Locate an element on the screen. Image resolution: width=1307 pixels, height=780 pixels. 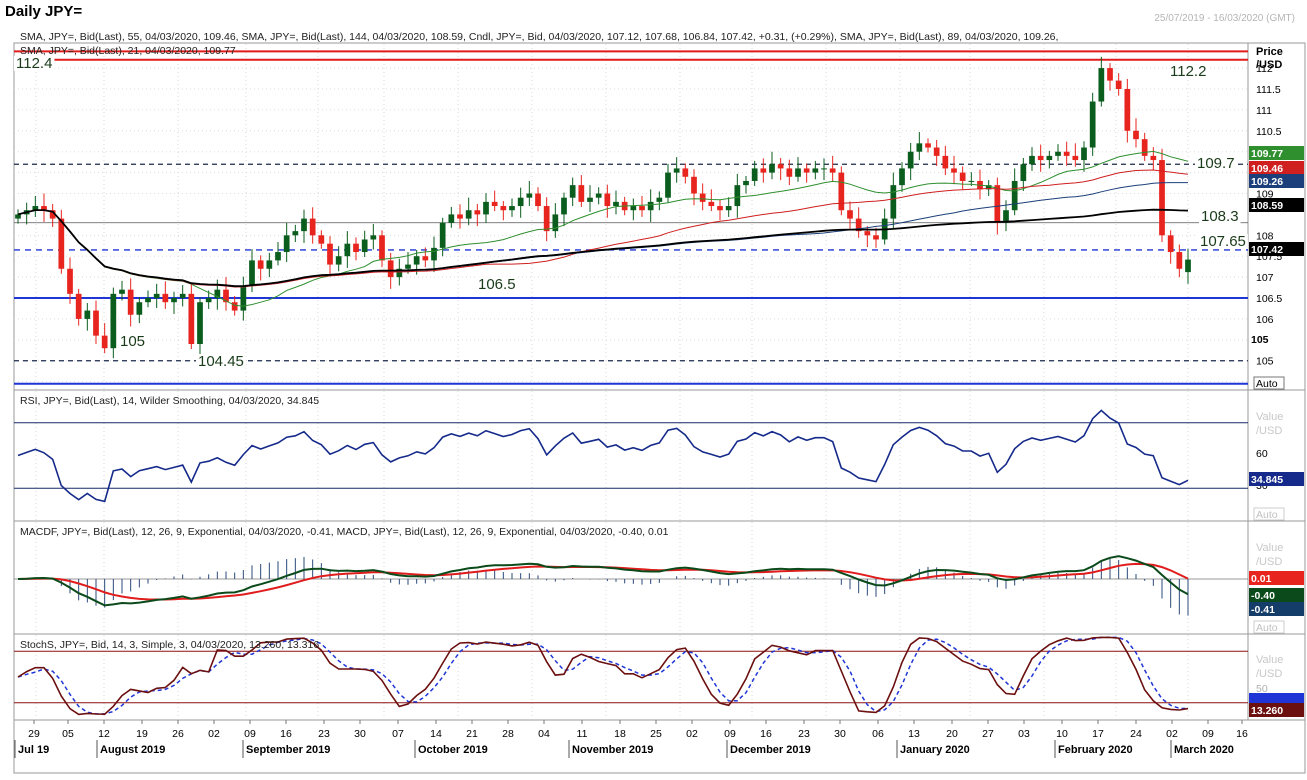
badge-sma55-text: 109.46 is located at coordinates (1267, 169).